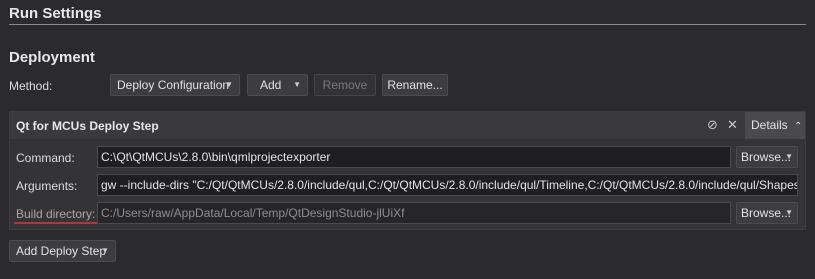  Describe the element at coordinates (56, 214) in the screenshot. I see `build-directory-label: Build directory:` at that location.